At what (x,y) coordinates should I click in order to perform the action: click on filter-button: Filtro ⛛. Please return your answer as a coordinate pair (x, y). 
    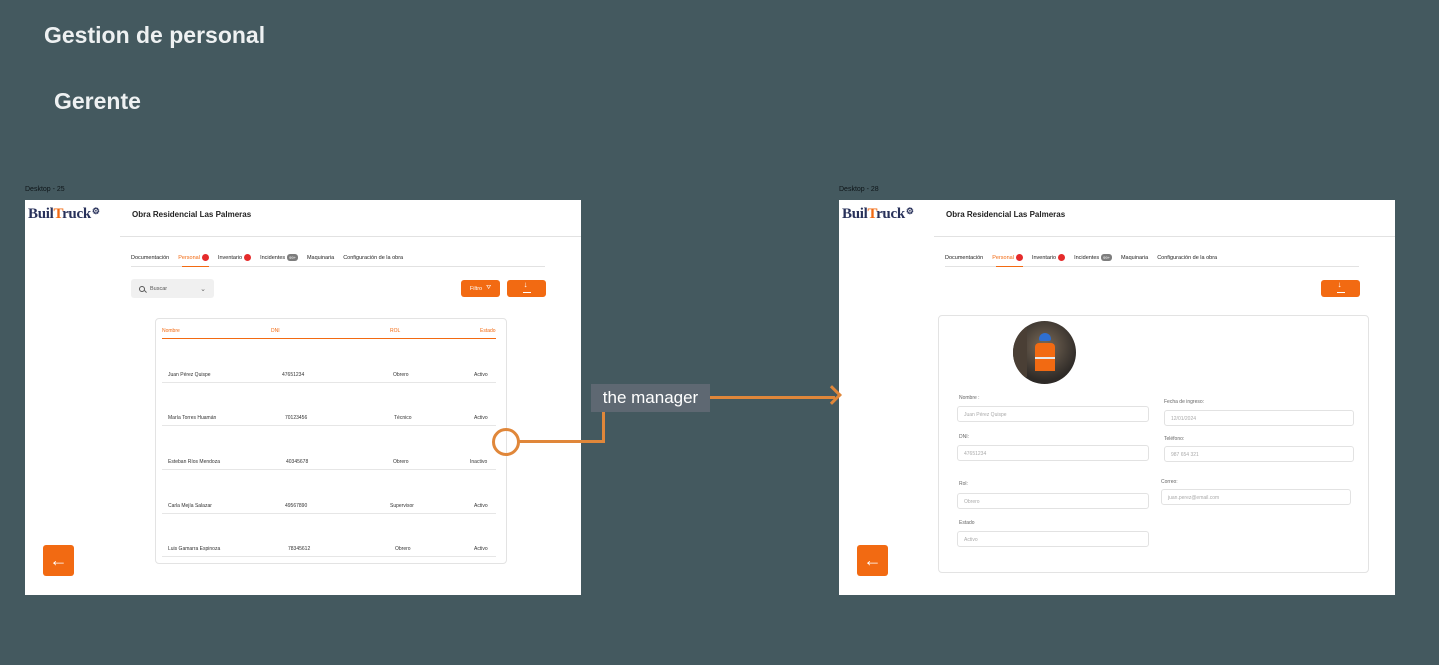
    Looking at the image, I should click on (480, 288).